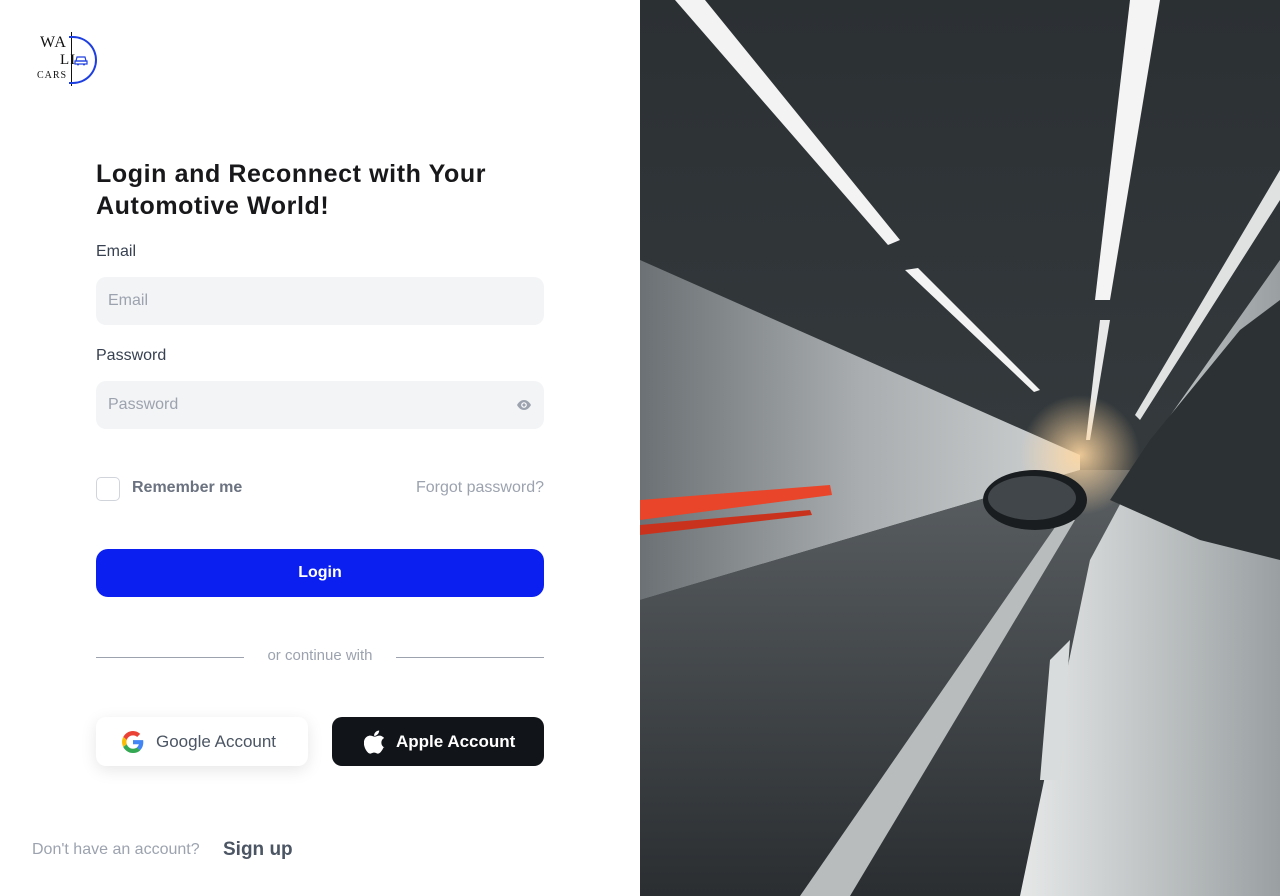 The width and height of the screenshot is (1280, 896). I want to click on car-icon, so click(81, 61).